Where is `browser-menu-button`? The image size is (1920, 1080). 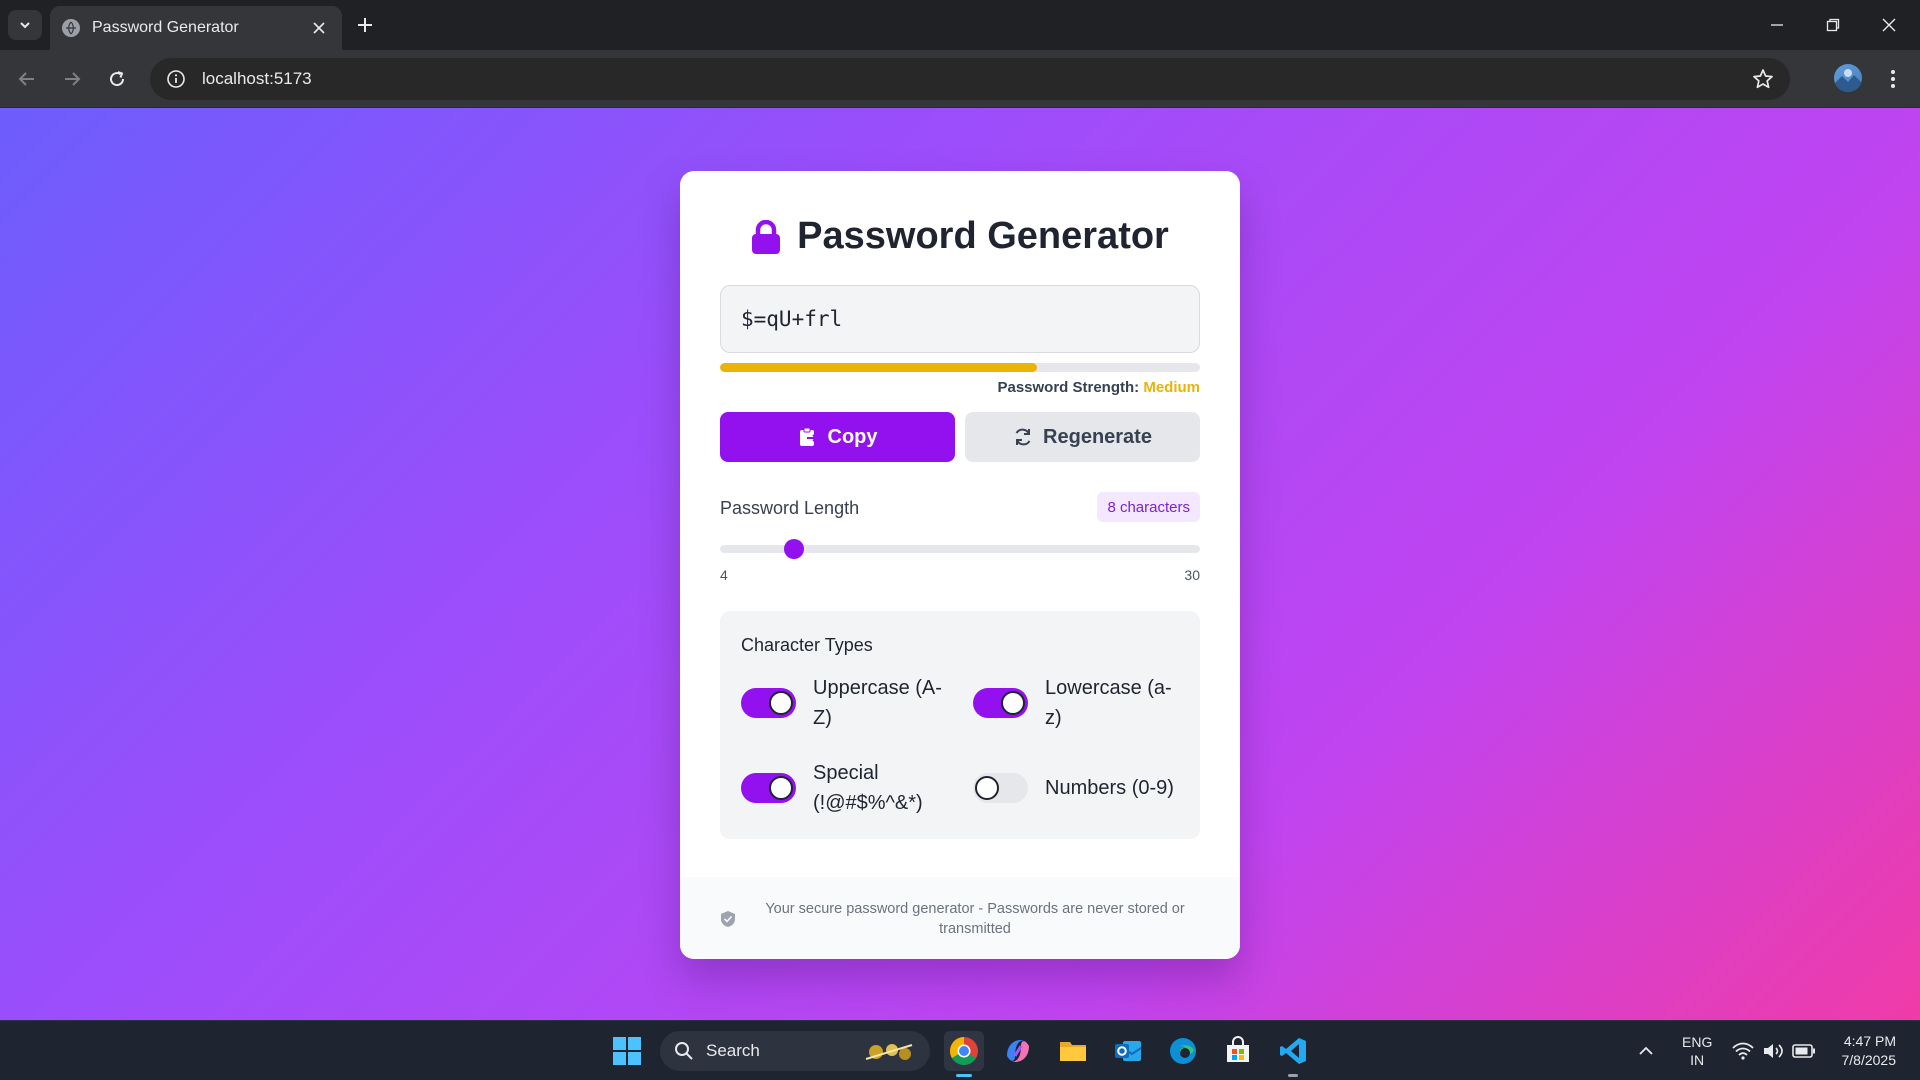
browser-menu-button is located at coordinates (1893, 79).